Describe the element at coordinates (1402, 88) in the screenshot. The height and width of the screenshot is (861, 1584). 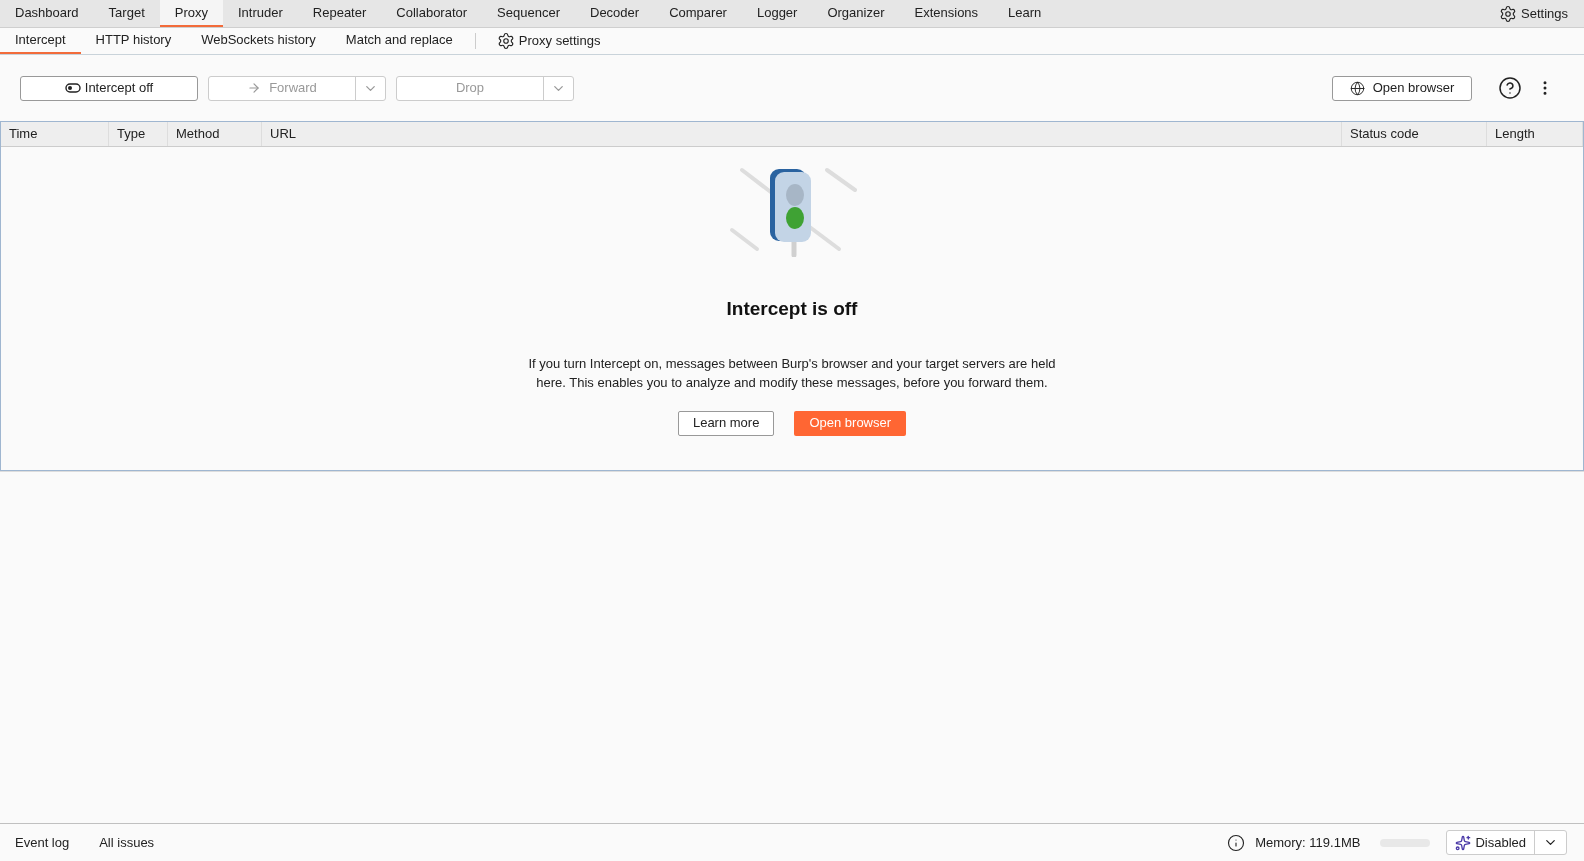
I see `open-browser-button: Open browser` at that location.